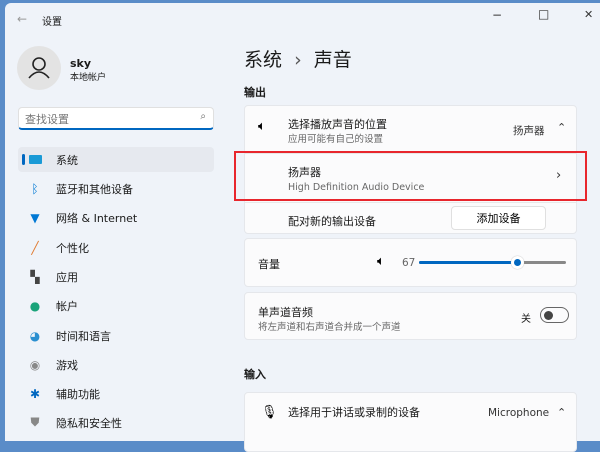 This screenshot has height=452, width=600. Describe the element at coordinates (35, 247) in the screenshot. I see `brush-icon: ╱` at that location.